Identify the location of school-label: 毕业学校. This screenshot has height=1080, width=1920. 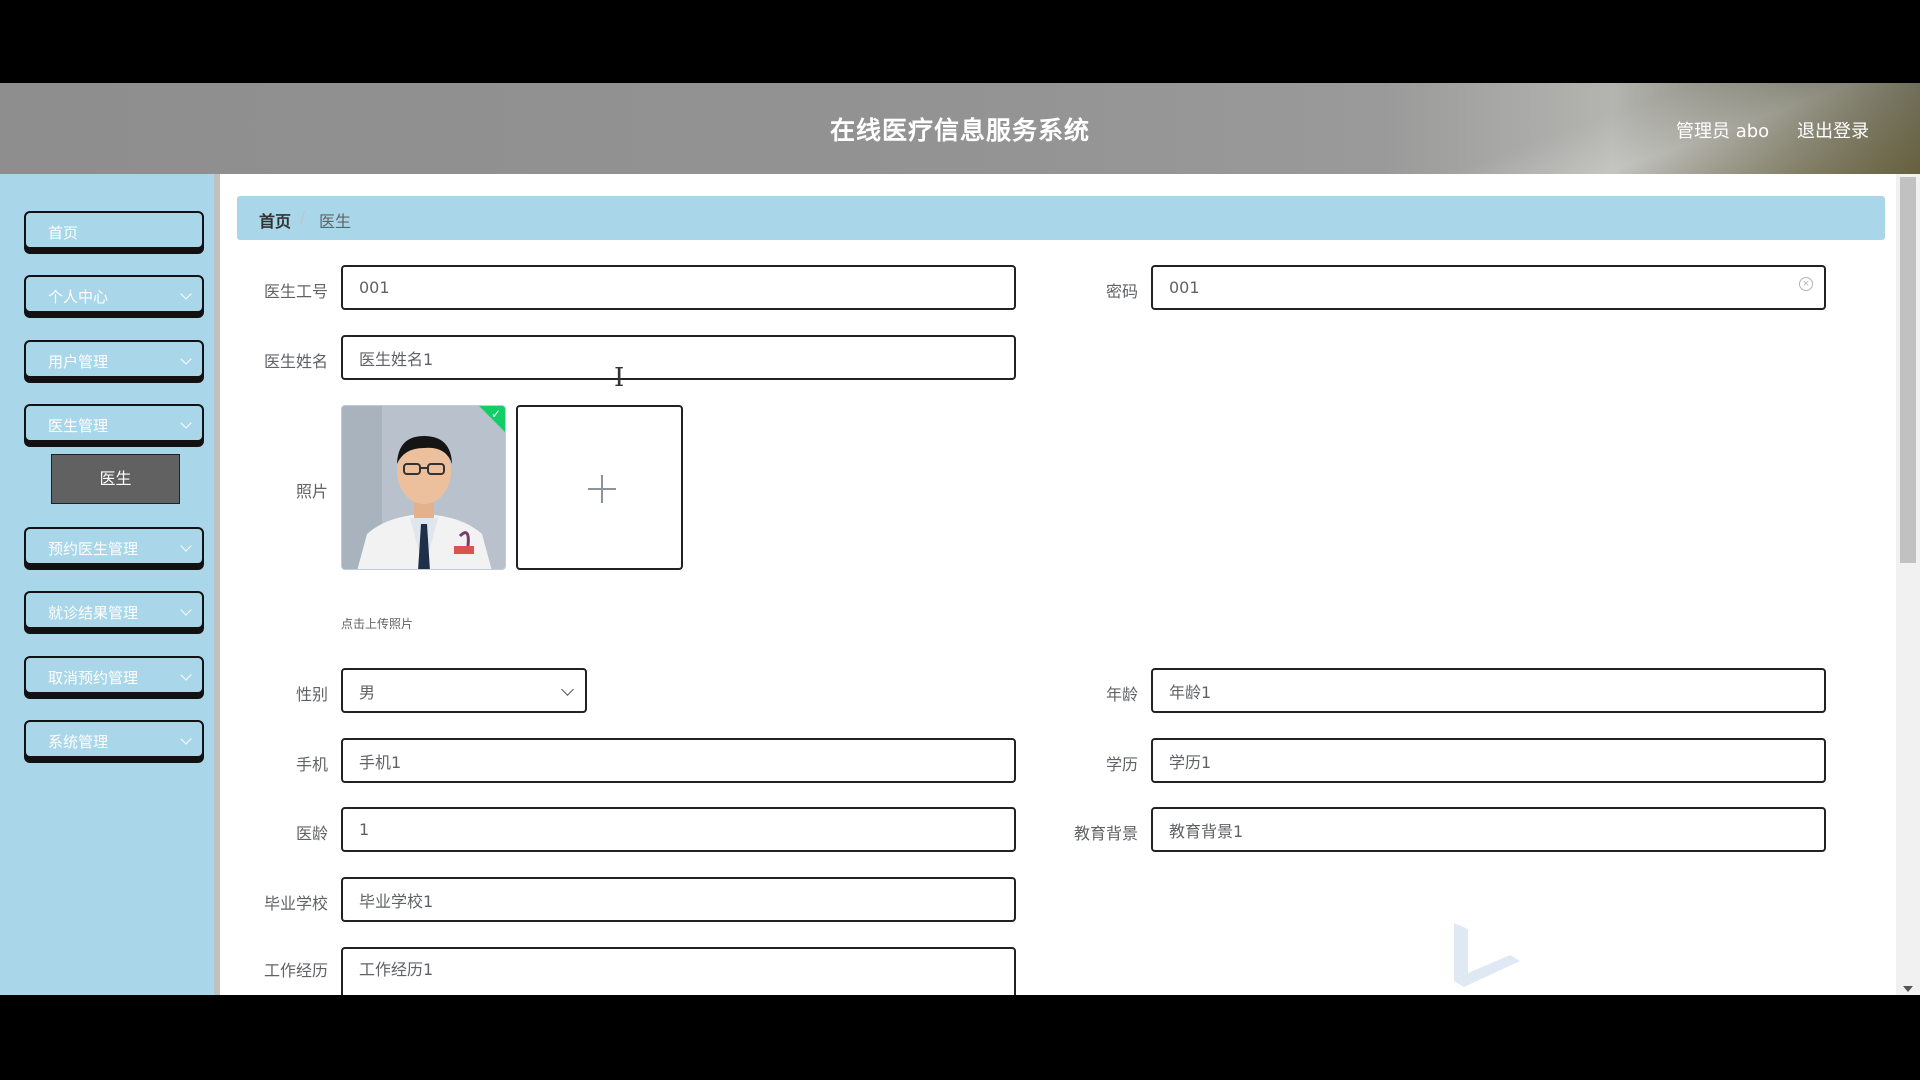
(295, 903).